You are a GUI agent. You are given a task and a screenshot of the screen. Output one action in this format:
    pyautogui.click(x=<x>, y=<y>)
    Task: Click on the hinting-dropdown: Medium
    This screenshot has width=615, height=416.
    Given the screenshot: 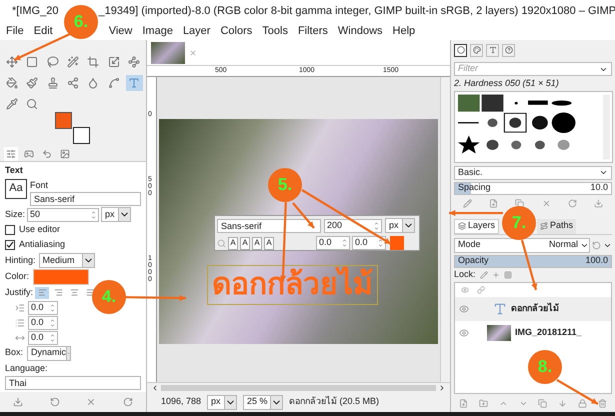 What is the action you would take?
    pyautogui.click(x=66, y=260)
    